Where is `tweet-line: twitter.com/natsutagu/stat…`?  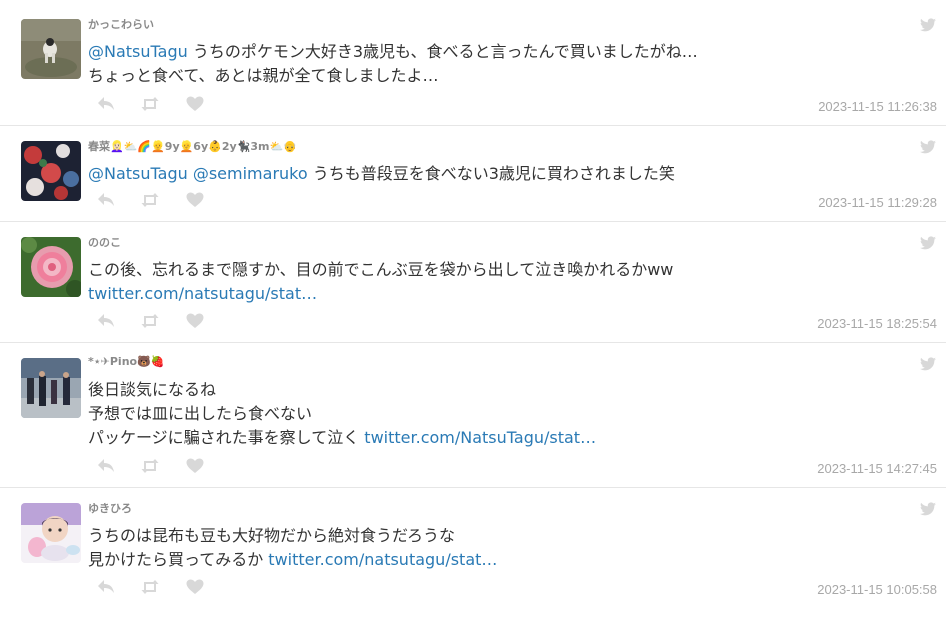 tweet-line: twitter.com/natsutagu/stat… is located at coordinates (487, 294).